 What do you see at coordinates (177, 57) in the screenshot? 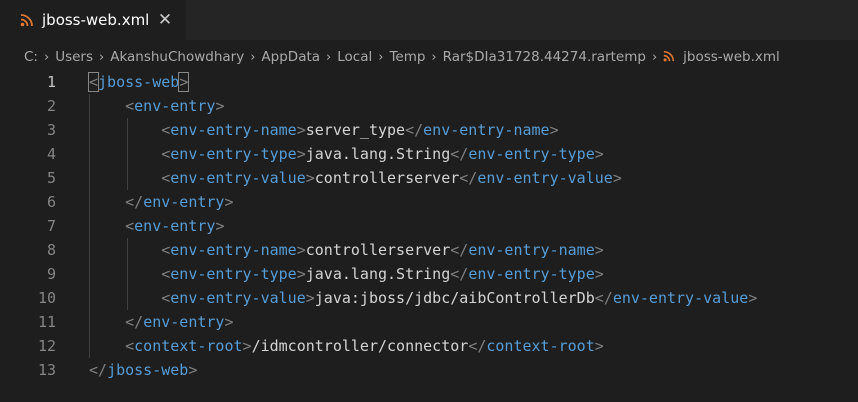
I see `breadcrumb-item-user: AkanshuChowdhary` at bounding box center [177, 57].